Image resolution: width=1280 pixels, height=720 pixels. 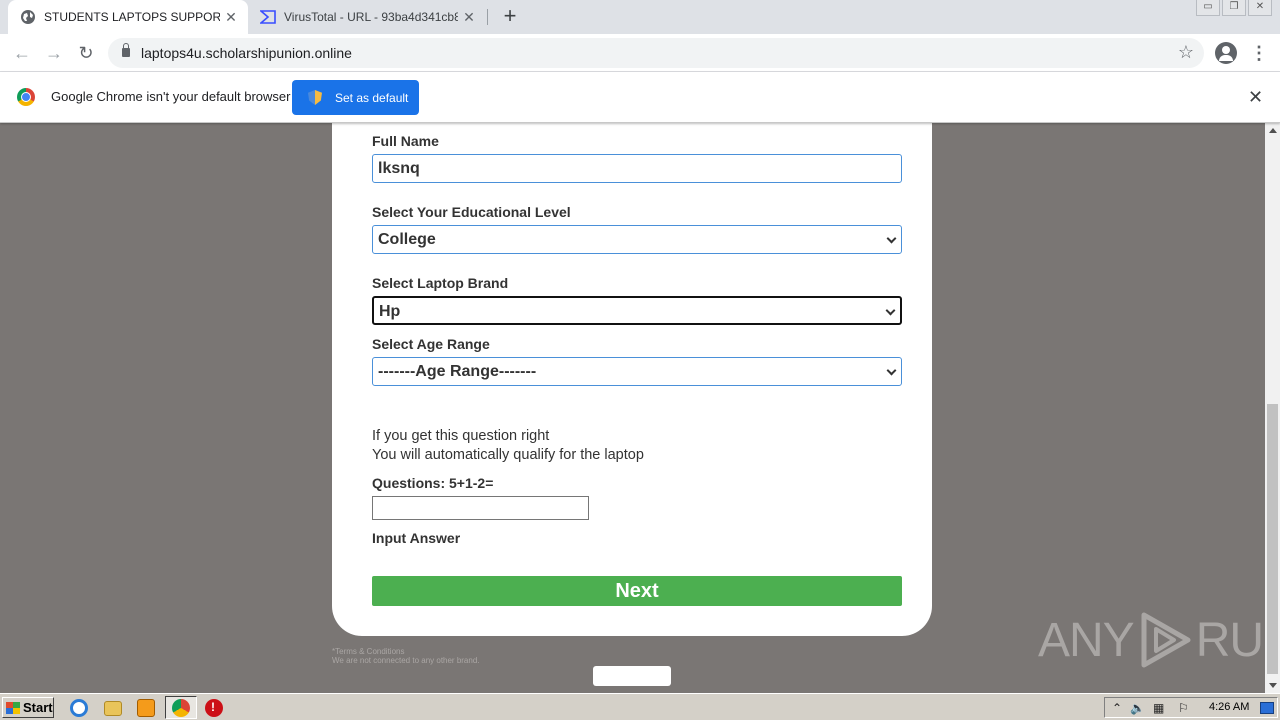 What do you see at coordinates (28, 17) in the screenshot?
I see `globe-icon` at bounding box center [28, 17].